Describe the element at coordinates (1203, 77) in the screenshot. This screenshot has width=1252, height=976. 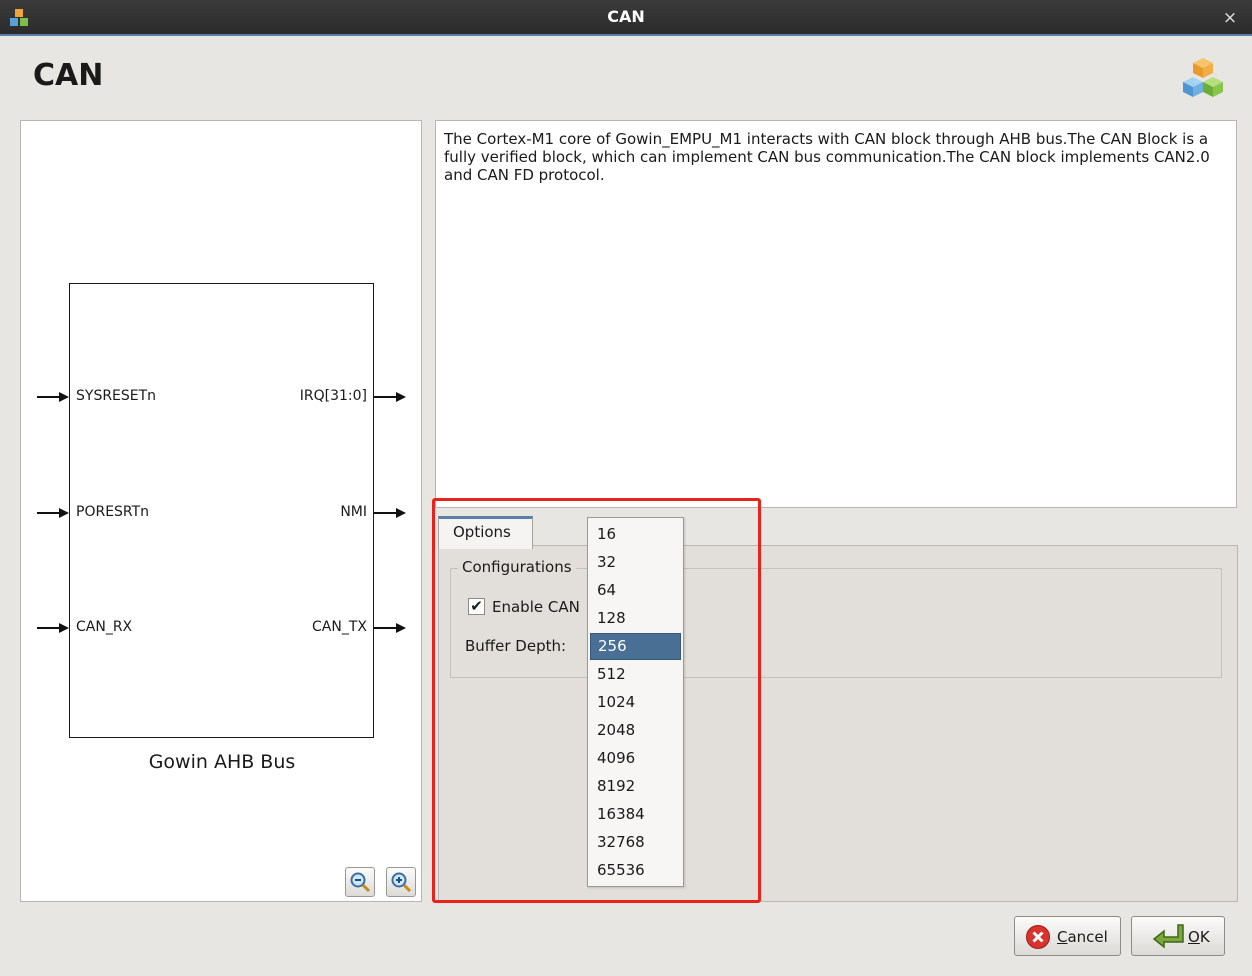
I see `cubes-icon` at that location.